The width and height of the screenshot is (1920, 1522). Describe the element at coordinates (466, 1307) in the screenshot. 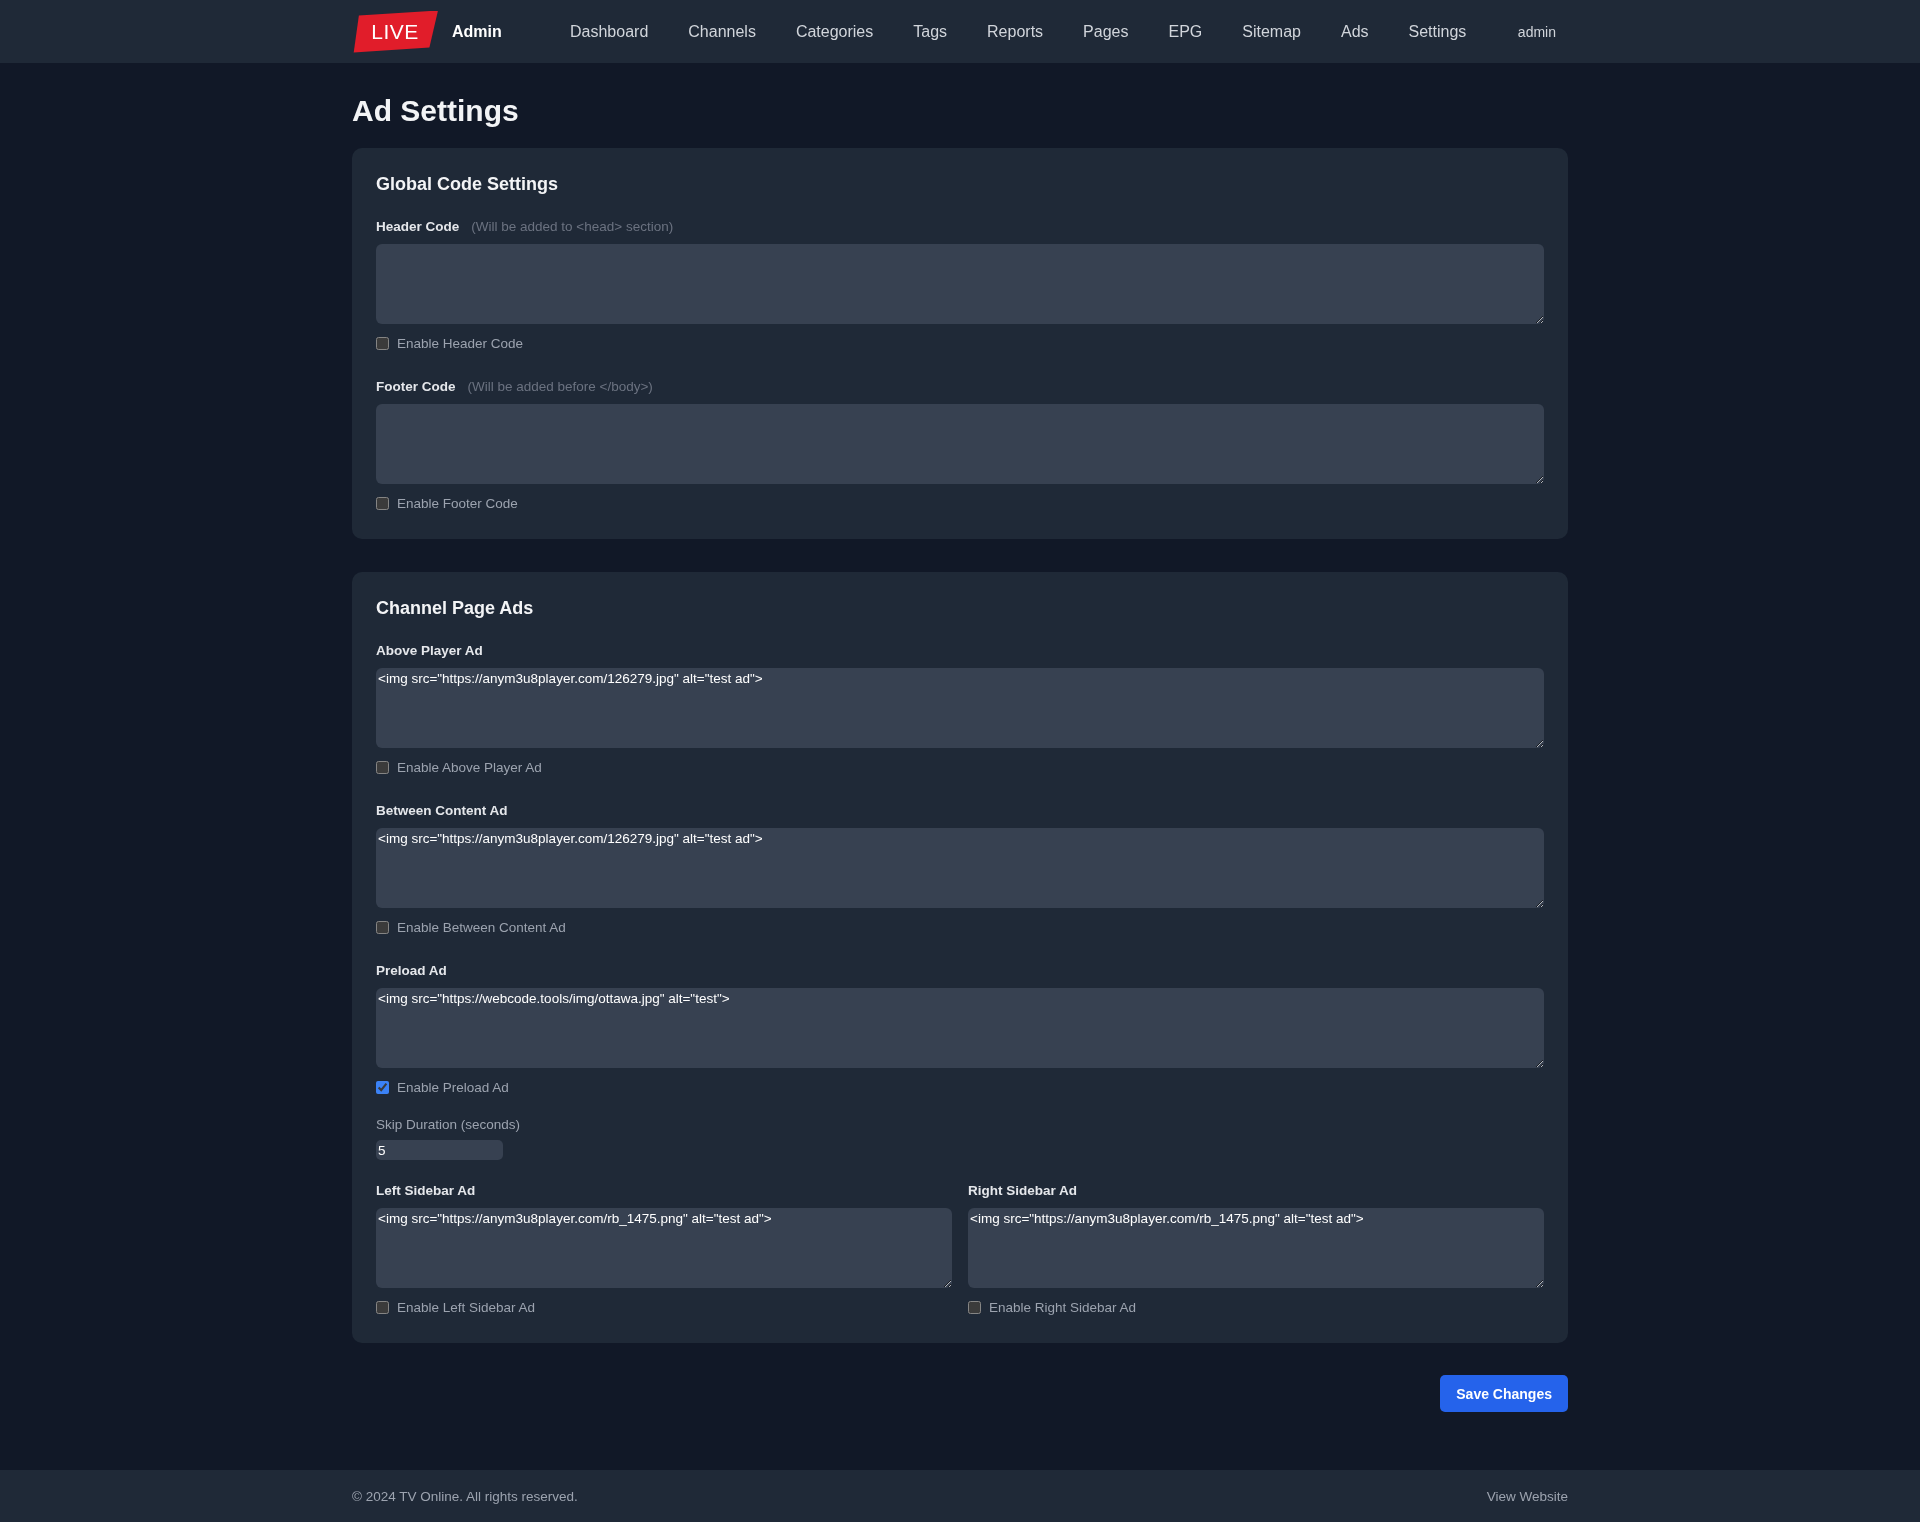

I see `checkbox-label: Enable Left Sidebar Ad` at that location.